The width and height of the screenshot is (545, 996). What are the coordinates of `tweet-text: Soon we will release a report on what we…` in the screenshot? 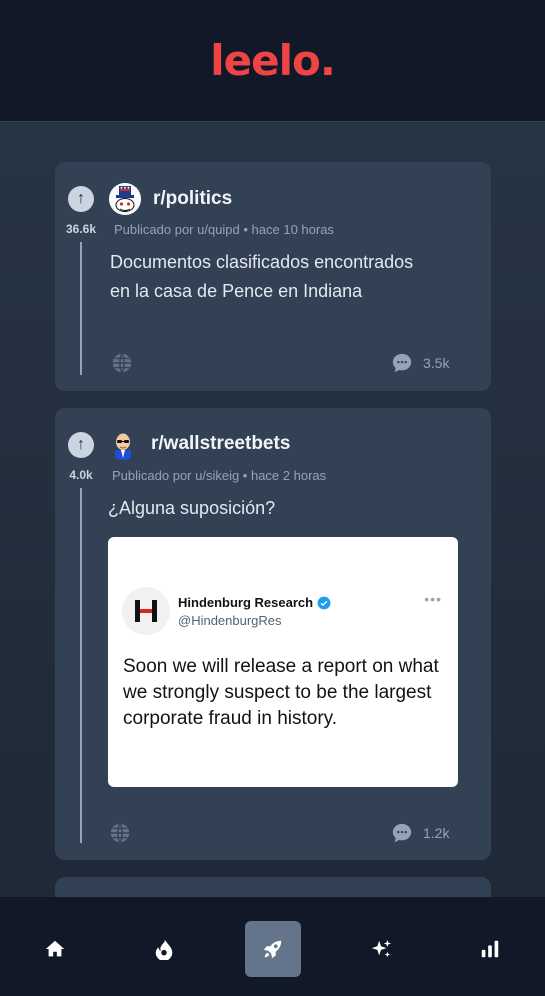 It's located at (281, 692).